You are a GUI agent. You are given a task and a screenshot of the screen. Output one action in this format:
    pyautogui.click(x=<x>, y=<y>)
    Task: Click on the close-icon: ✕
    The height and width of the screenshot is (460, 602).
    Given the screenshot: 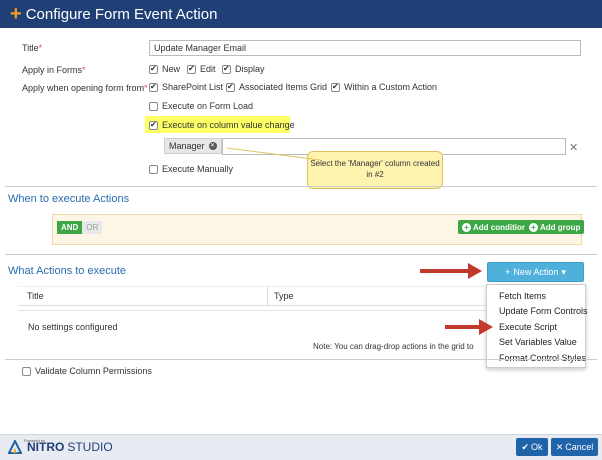 What is the action you would take?
    pyautogui.click(x=559, y=446)
    